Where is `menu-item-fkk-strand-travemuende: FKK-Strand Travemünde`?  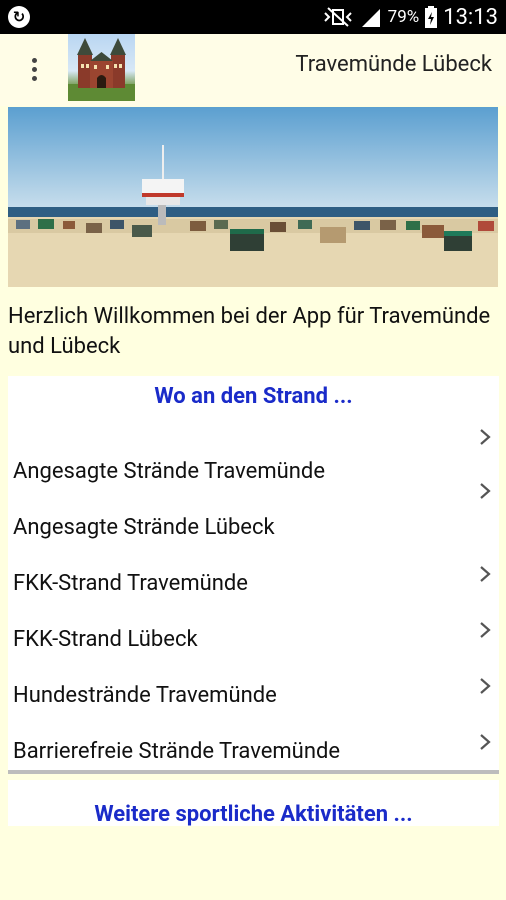 menu-item-fkk-strand-travemuende: FKK-Strand Travemünde is located at coordinates (253, 572).